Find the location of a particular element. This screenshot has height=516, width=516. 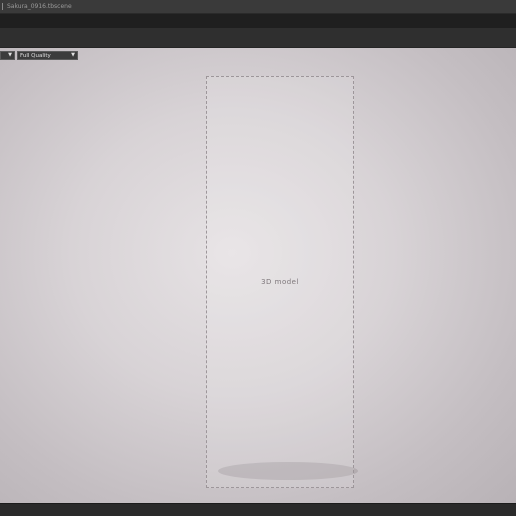

window-title: Sakura_0916.tbscene is located at coordinates (39, 6).